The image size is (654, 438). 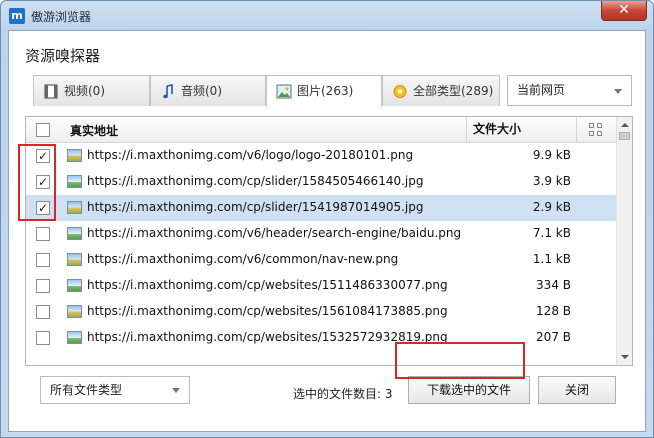 What do you see at coordinates (94, 130) in the screenshot?
I see `column-header-url: 真实地址` at bounding box center [94, 130].